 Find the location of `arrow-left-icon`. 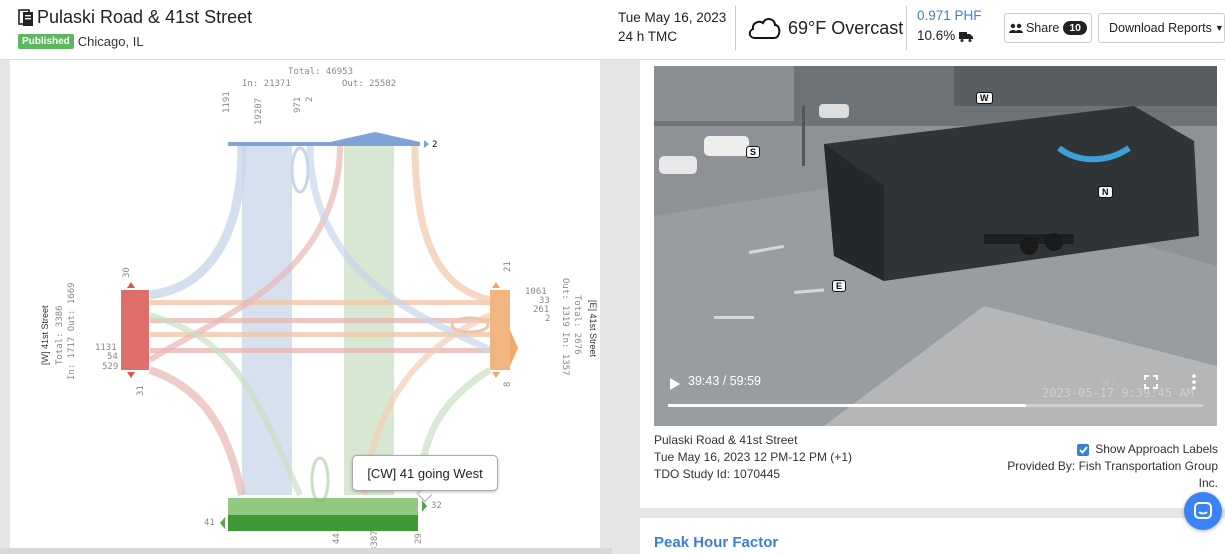

arrow-left-icon is located at coordinates (222, 523).